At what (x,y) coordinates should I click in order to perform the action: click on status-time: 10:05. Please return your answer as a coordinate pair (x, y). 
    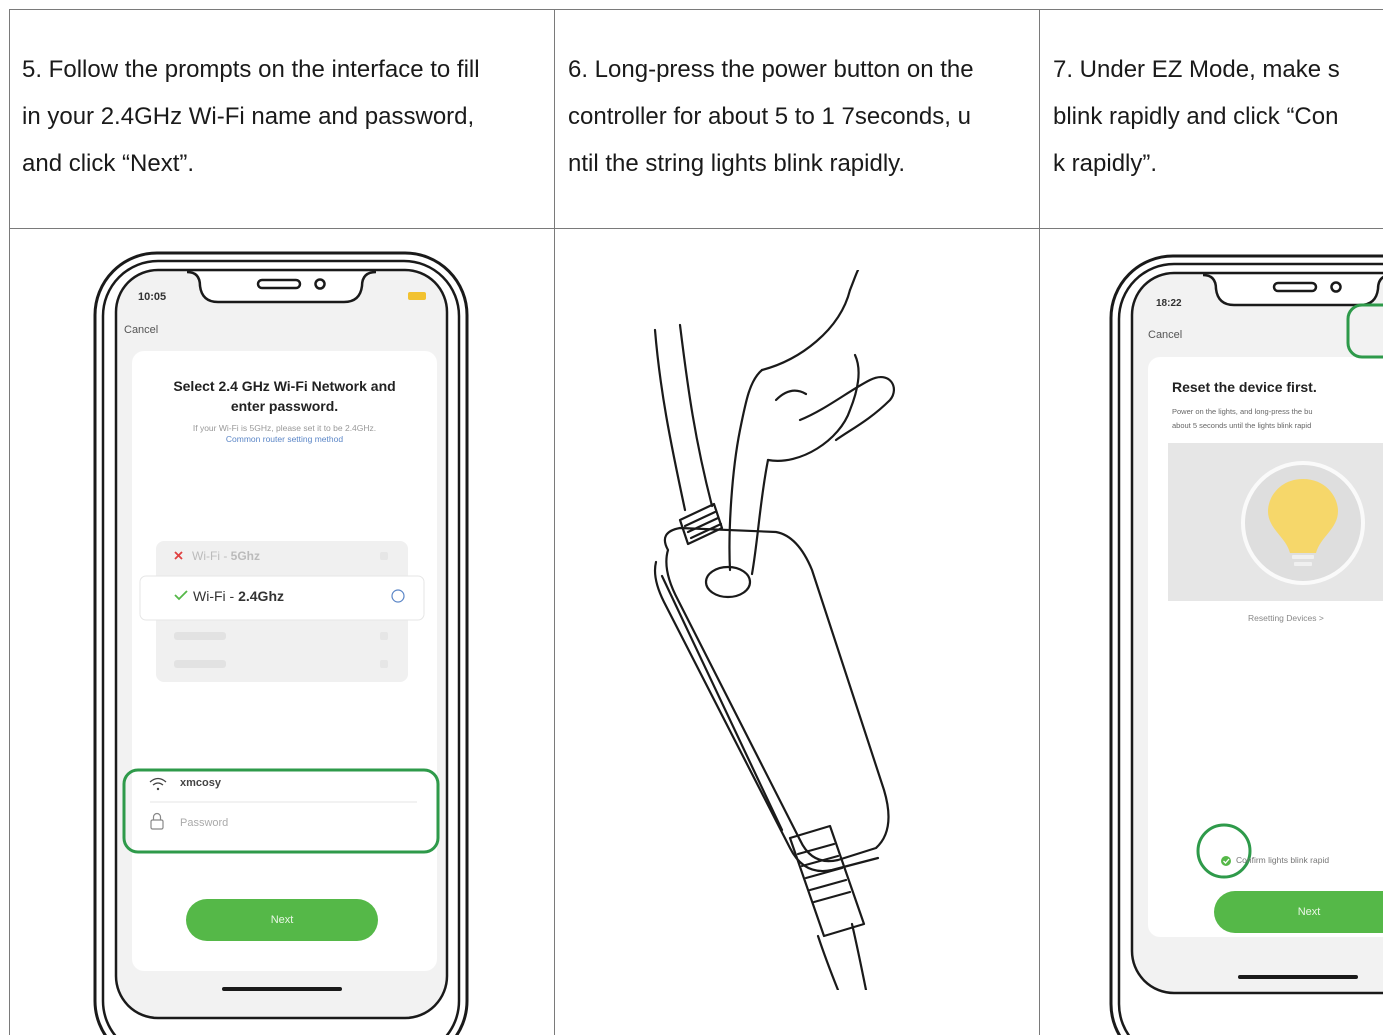
    Looking at the image, I should click on (152, 297).